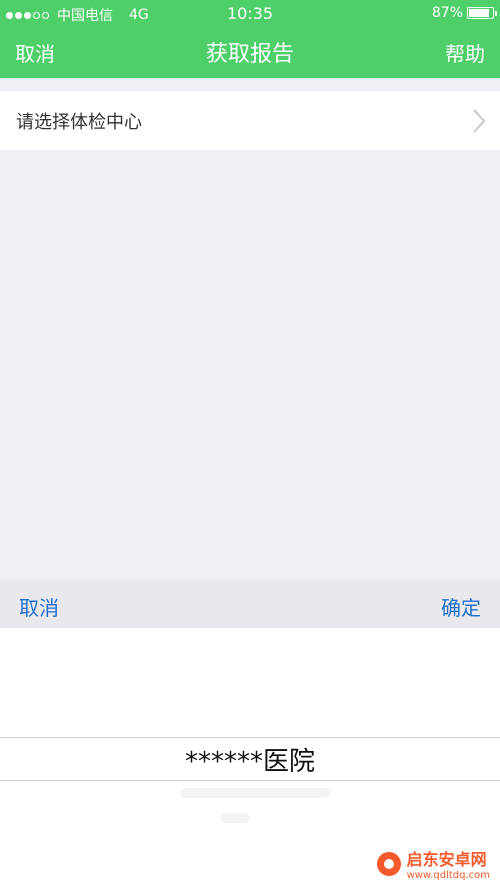  Describe the element at coordinates (446, 859) in the screenshot. I see `watermark-name: 启东安卓网` at that location.